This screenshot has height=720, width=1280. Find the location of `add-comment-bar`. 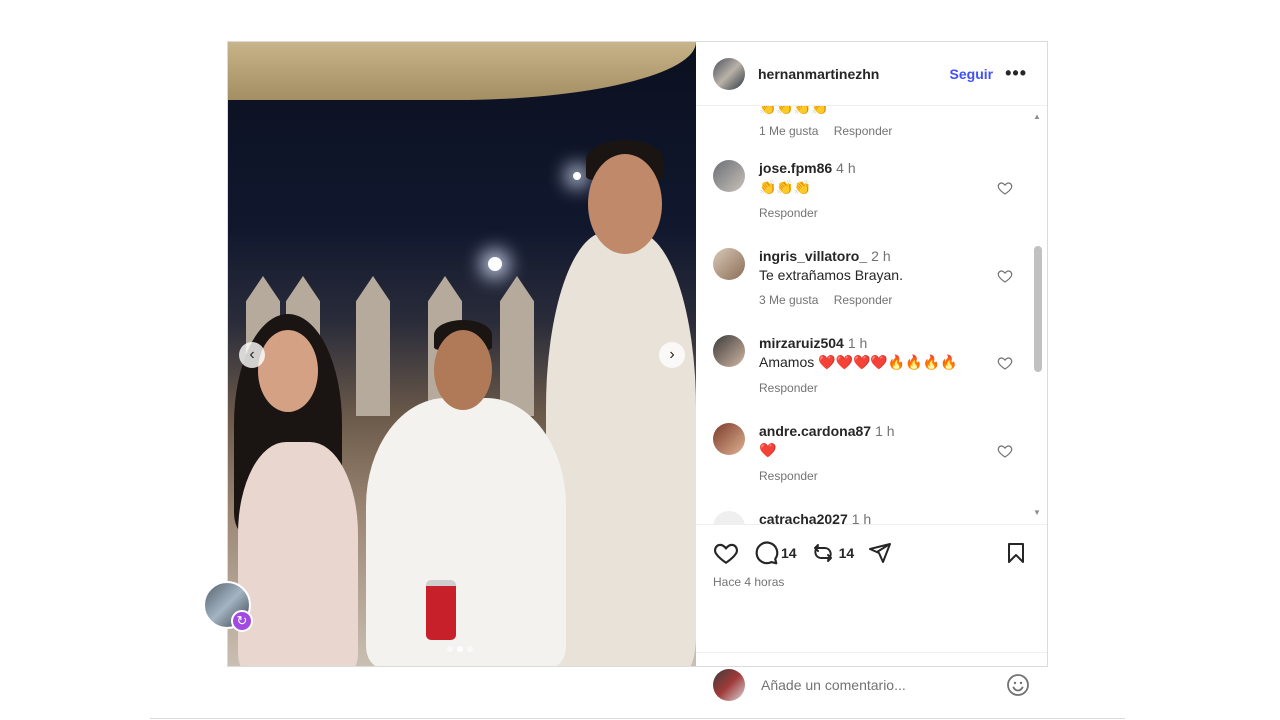

add-comment-bar is located at coordinates (871, 684).